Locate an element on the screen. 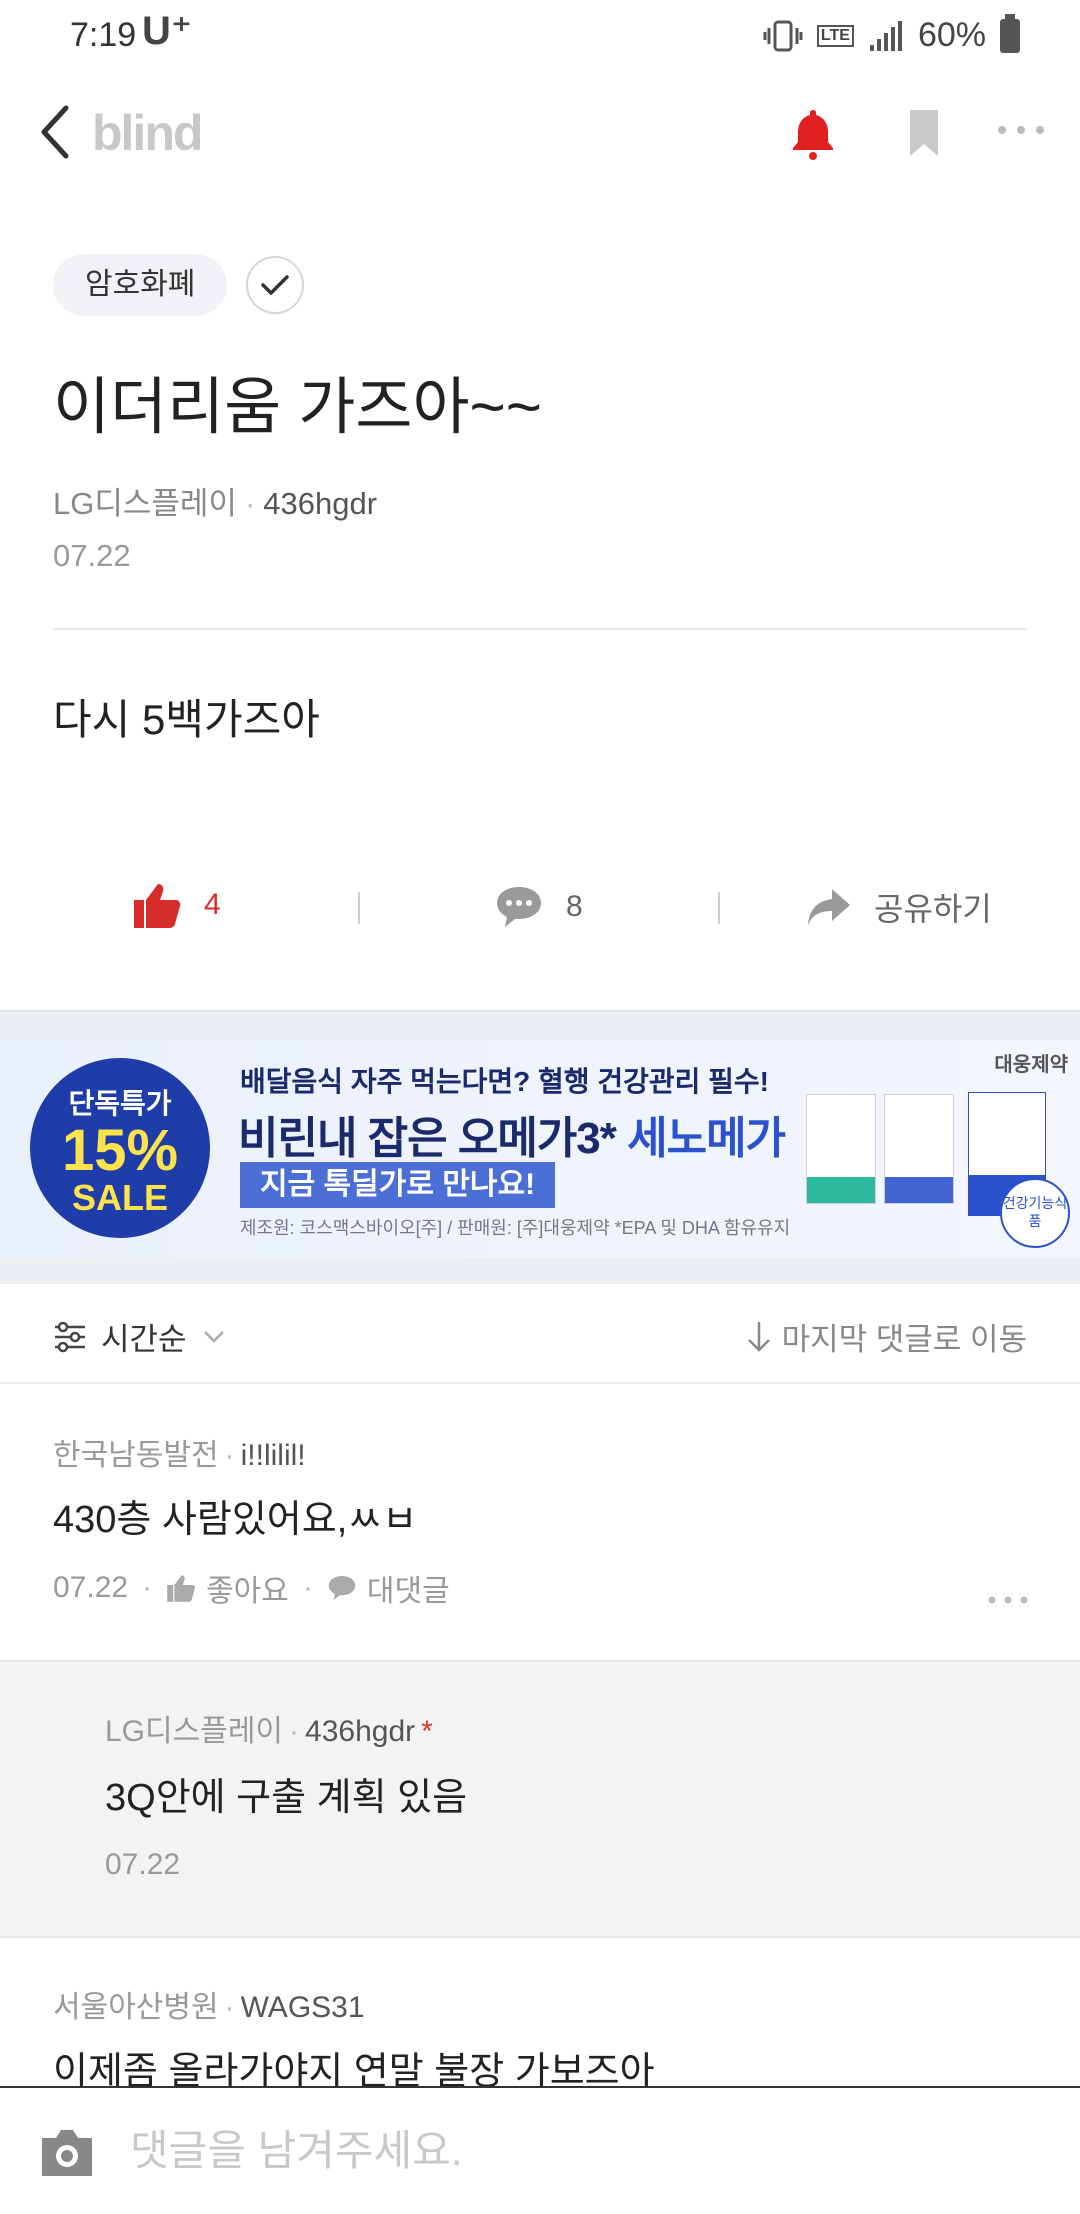 The image size is (1080, 2214). comment-nickname: WAGS31 is located at coordinates (302, 2007).